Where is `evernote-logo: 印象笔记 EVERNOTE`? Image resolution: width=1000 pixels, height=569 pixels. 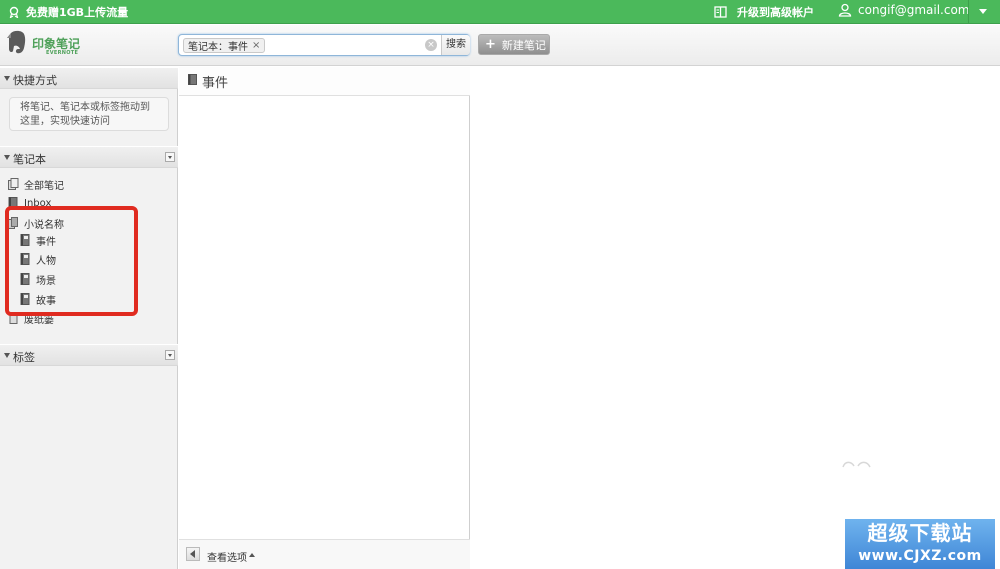 evernote-logo: 印象笔记 EVERNOTE is located at coordinates (46, 44).